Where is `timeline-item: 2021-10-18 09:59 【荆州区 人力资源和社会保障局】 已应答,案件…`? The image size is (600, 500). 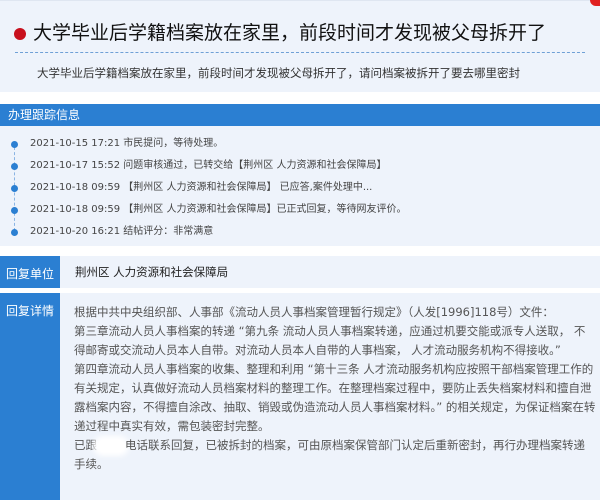 timeline-item: 2021-10-18 09:59 【荆州区 人力资源和社会保障局】 已应答,案件… is located at coordinates (300, 188).